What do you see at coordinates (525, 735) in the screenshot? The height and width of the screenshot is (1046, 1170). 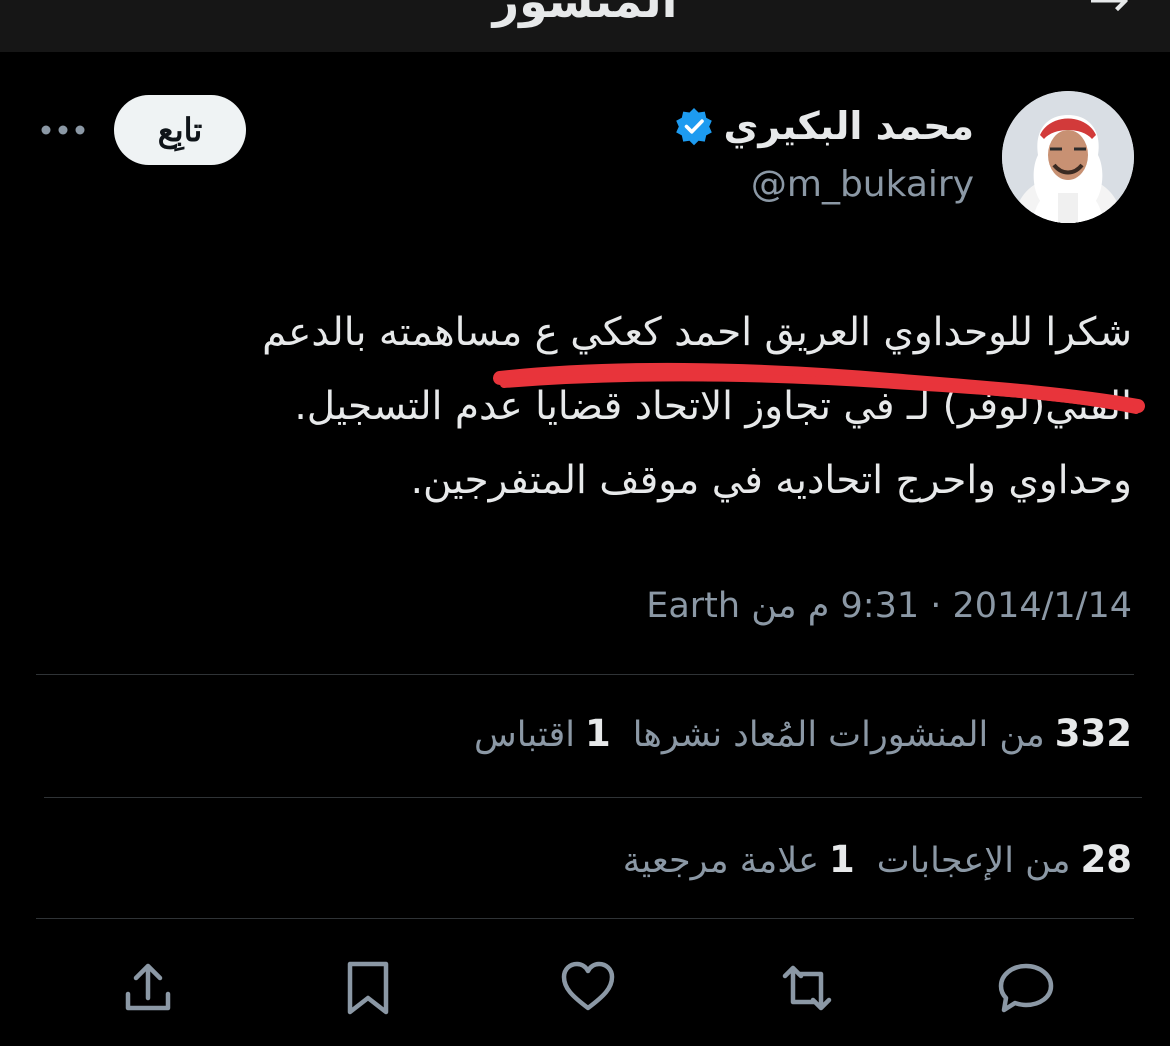 I see `quotes-label: اقتباس` at bounding box center [525, 735].